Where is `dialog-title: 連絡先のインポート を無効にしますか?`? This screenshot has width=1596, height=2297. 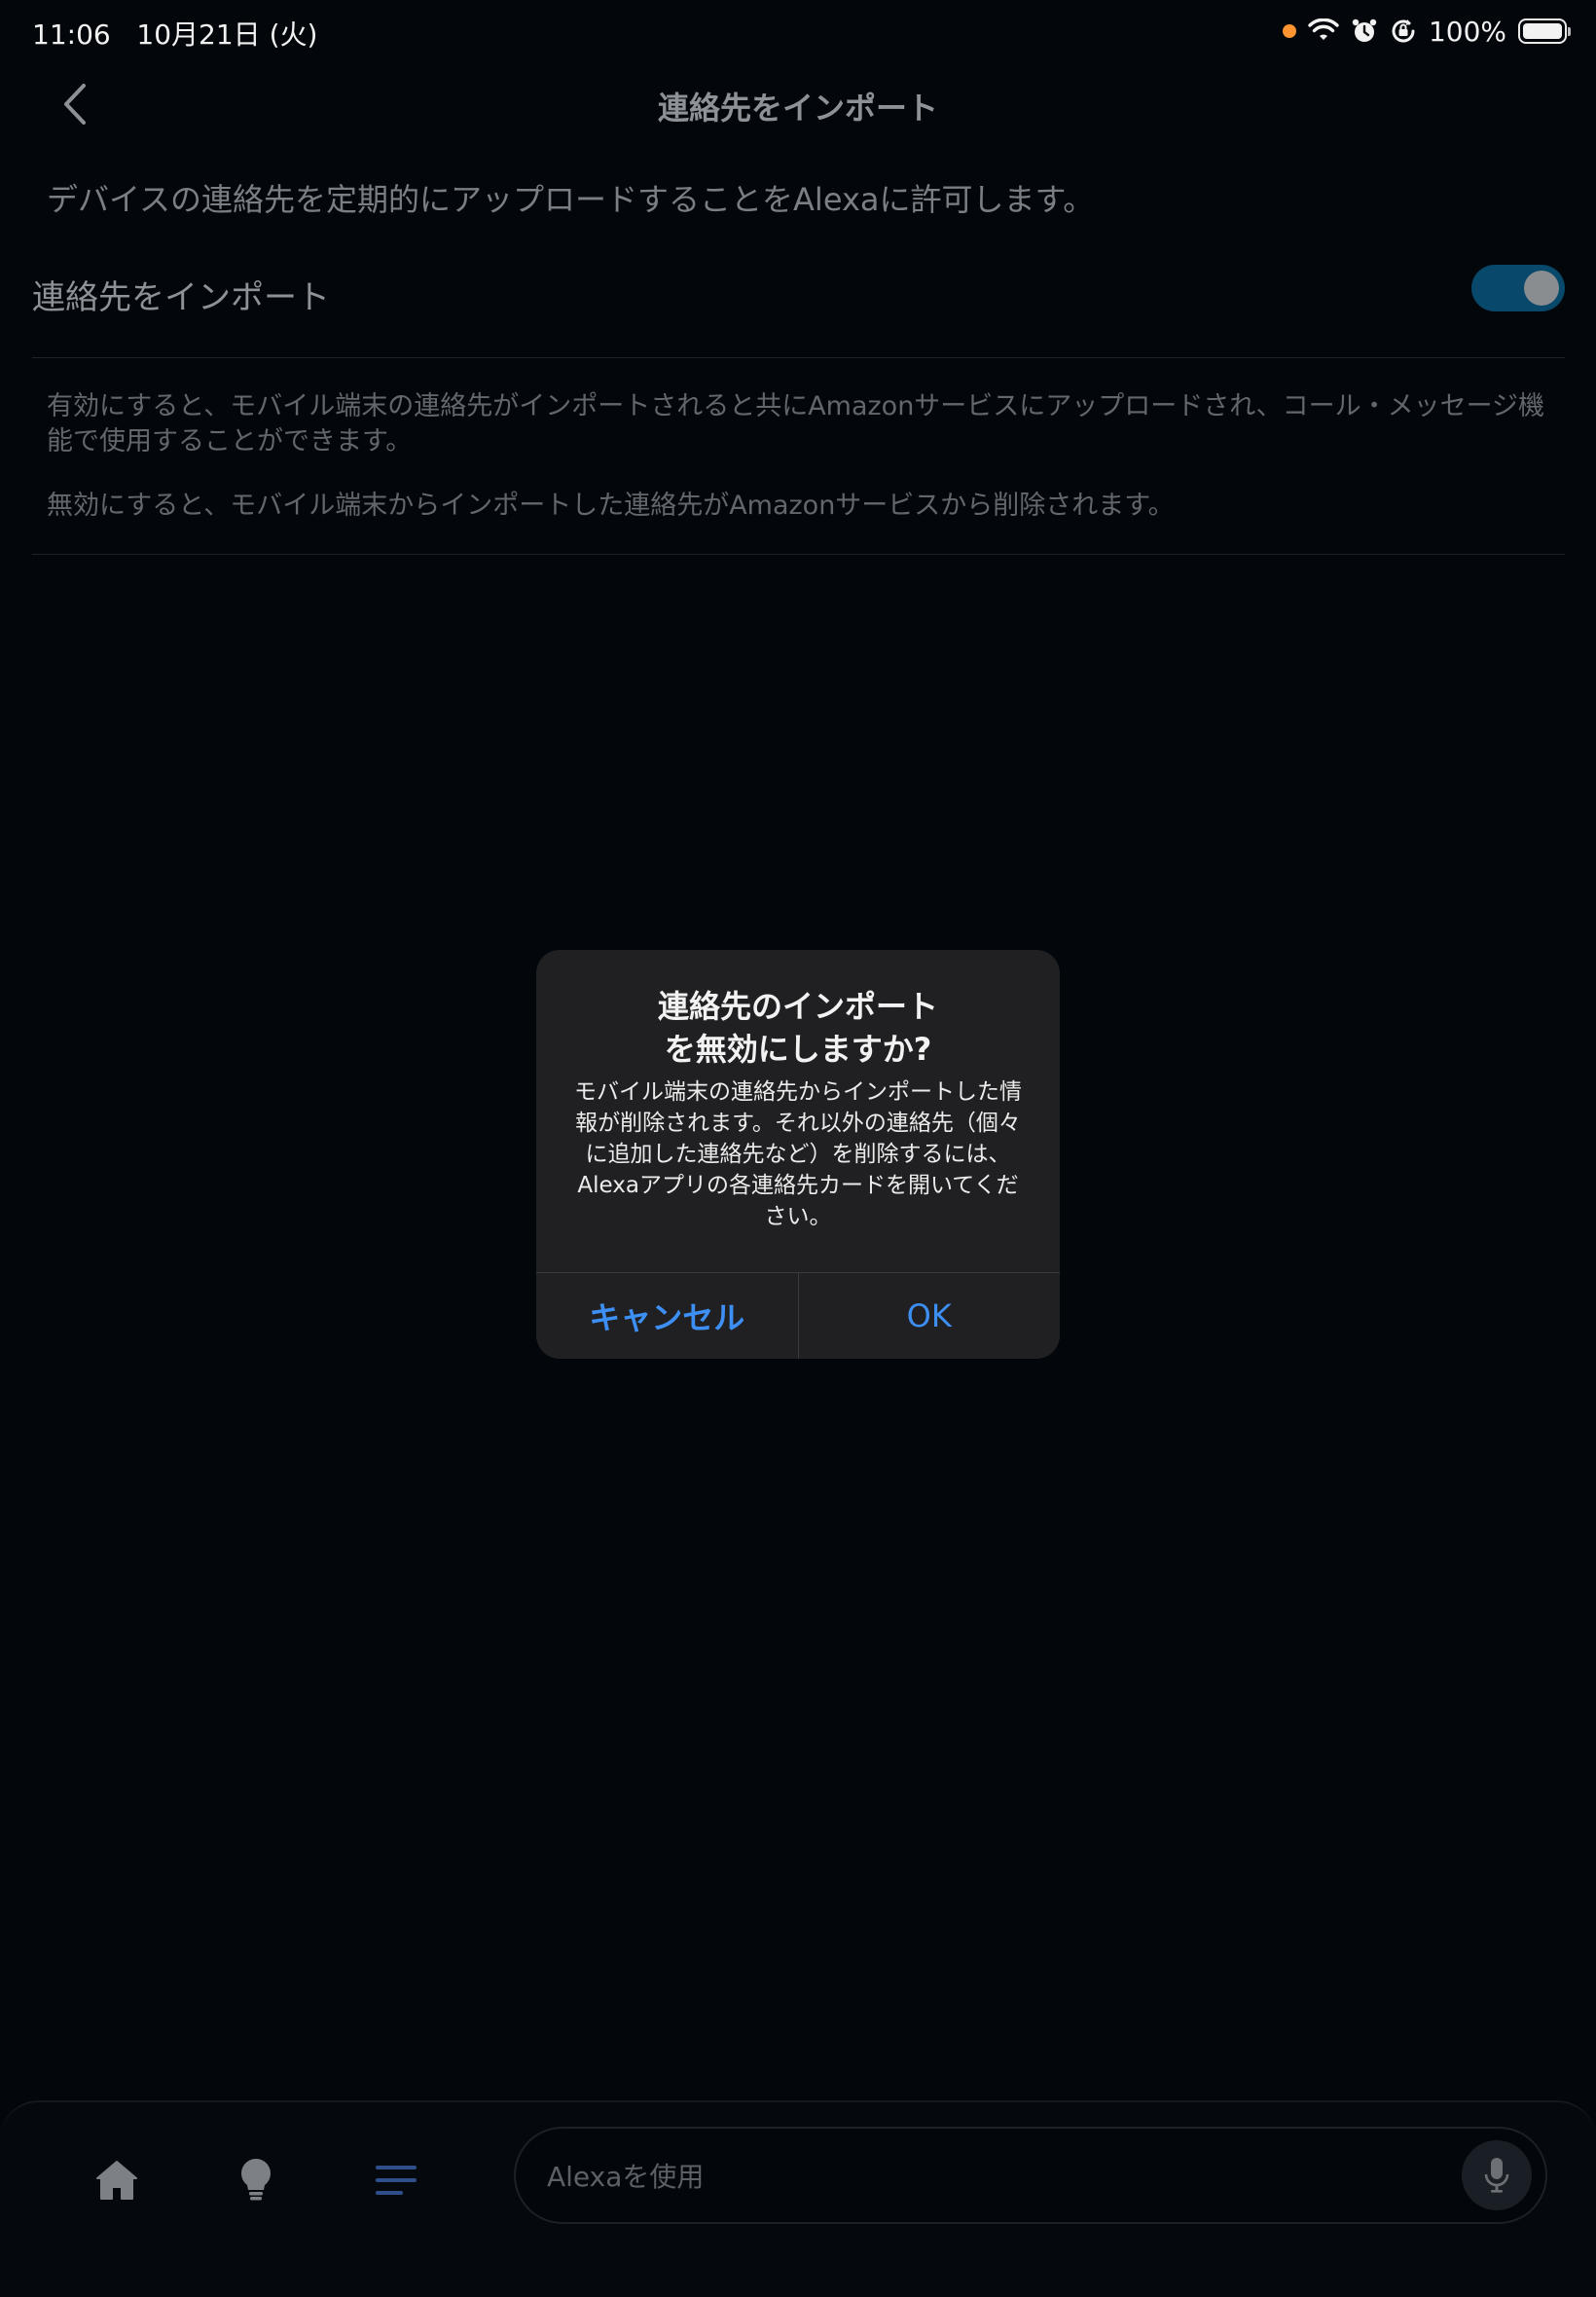
dialog-title: 連絡先のインポート を無効にしますか? is located at coordinates (798, 1028).